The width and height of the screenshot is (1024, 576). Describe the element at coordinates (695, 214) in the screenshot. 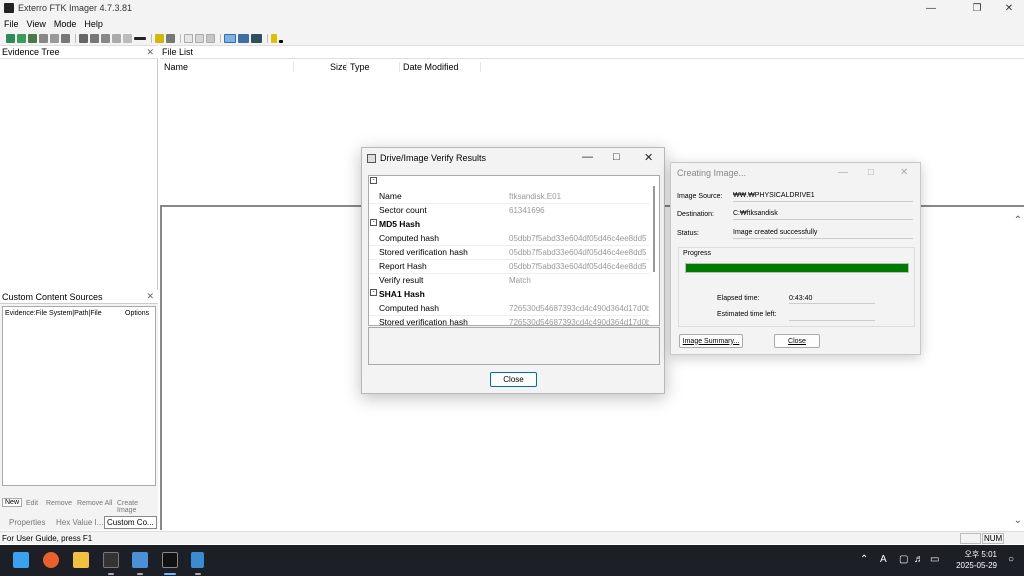

I see `destination-label: Destination:` at that location.